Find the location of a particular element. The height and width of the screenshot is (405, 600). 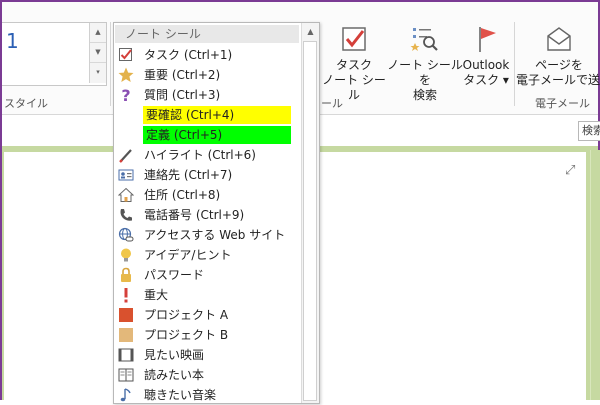

note-tag-item: 電話番号 (Ctrl+9) is located at coordinates (207, 215).